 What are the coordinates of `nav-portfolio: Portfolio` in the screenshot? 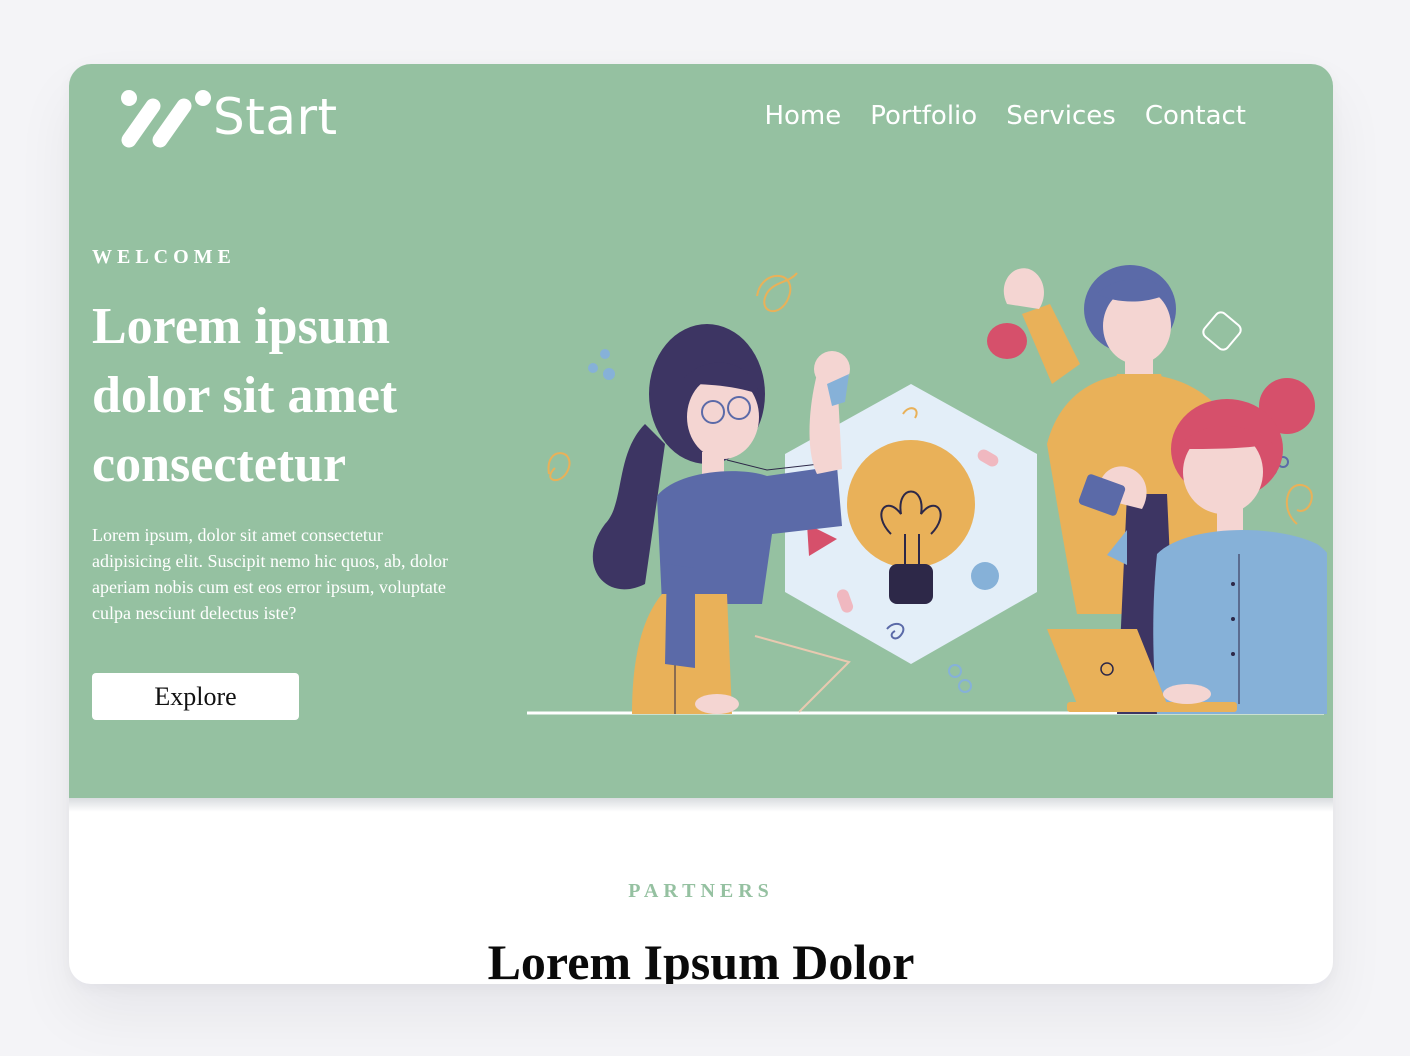 It's located at (923, 116).